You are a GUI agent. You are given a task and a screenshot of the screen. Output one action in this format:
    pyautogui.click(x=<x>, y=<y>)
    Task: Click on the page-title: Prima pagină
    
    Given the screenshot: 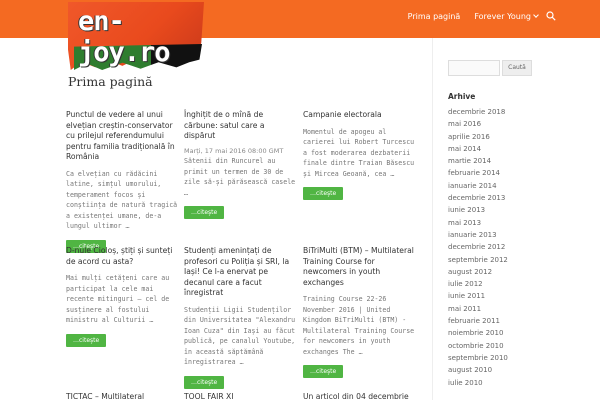 What is the action you would take?
    pyautogui.click(x=110, y=81)
    